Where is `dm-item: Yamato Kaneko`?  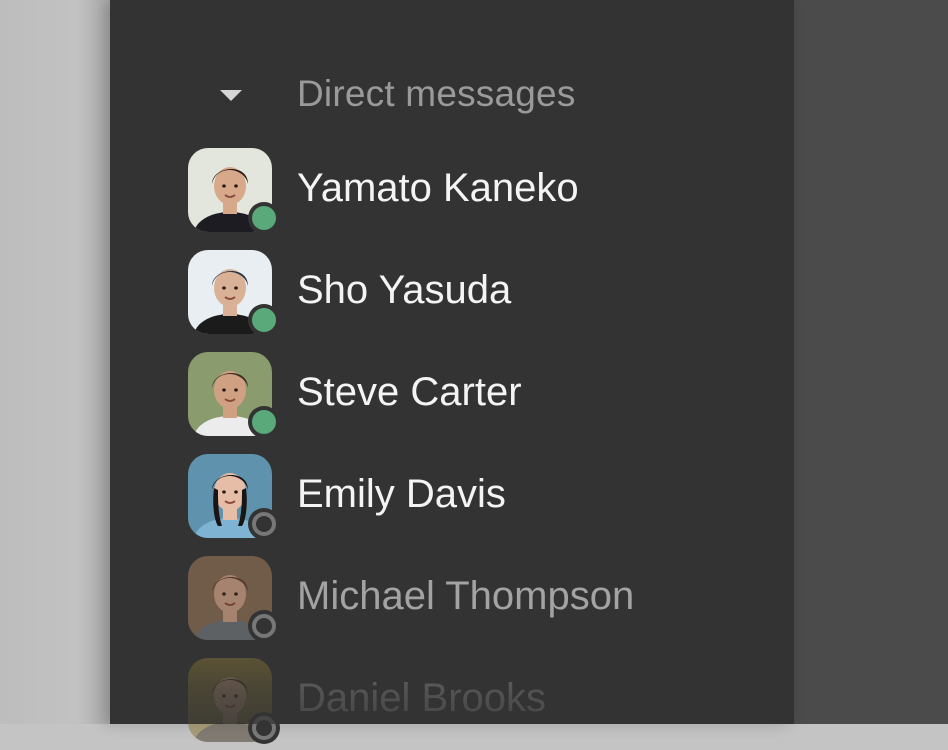
dm-item: Yamato Kaneko is located at coordinates (468, 194).